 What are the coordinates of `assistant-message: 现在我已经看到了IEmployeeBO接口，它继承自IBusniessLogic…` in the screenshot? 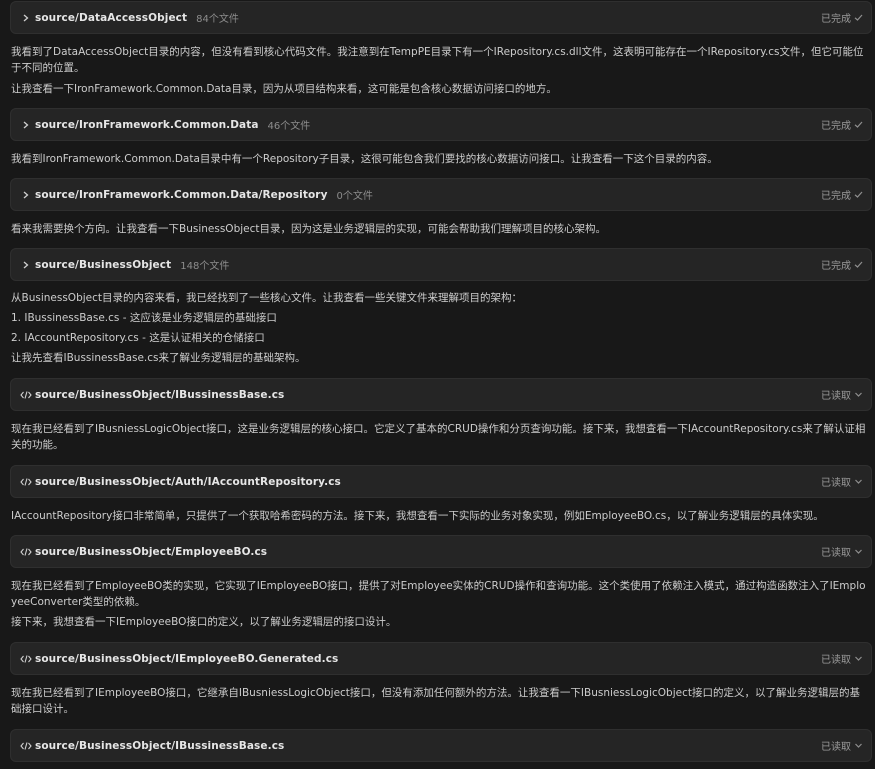 It's located at (435, 701).